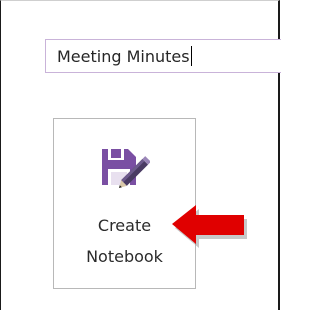  I want to click on text-caret, so click(191, 56).